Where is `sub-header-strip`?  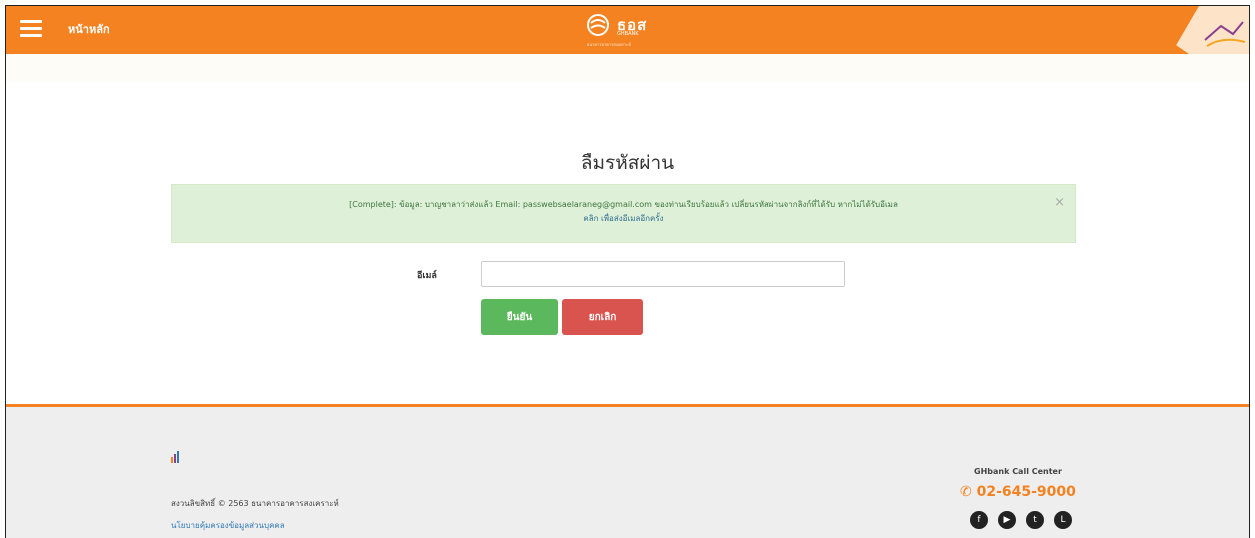
sub-header-strip is located at coordinates (627, 68).